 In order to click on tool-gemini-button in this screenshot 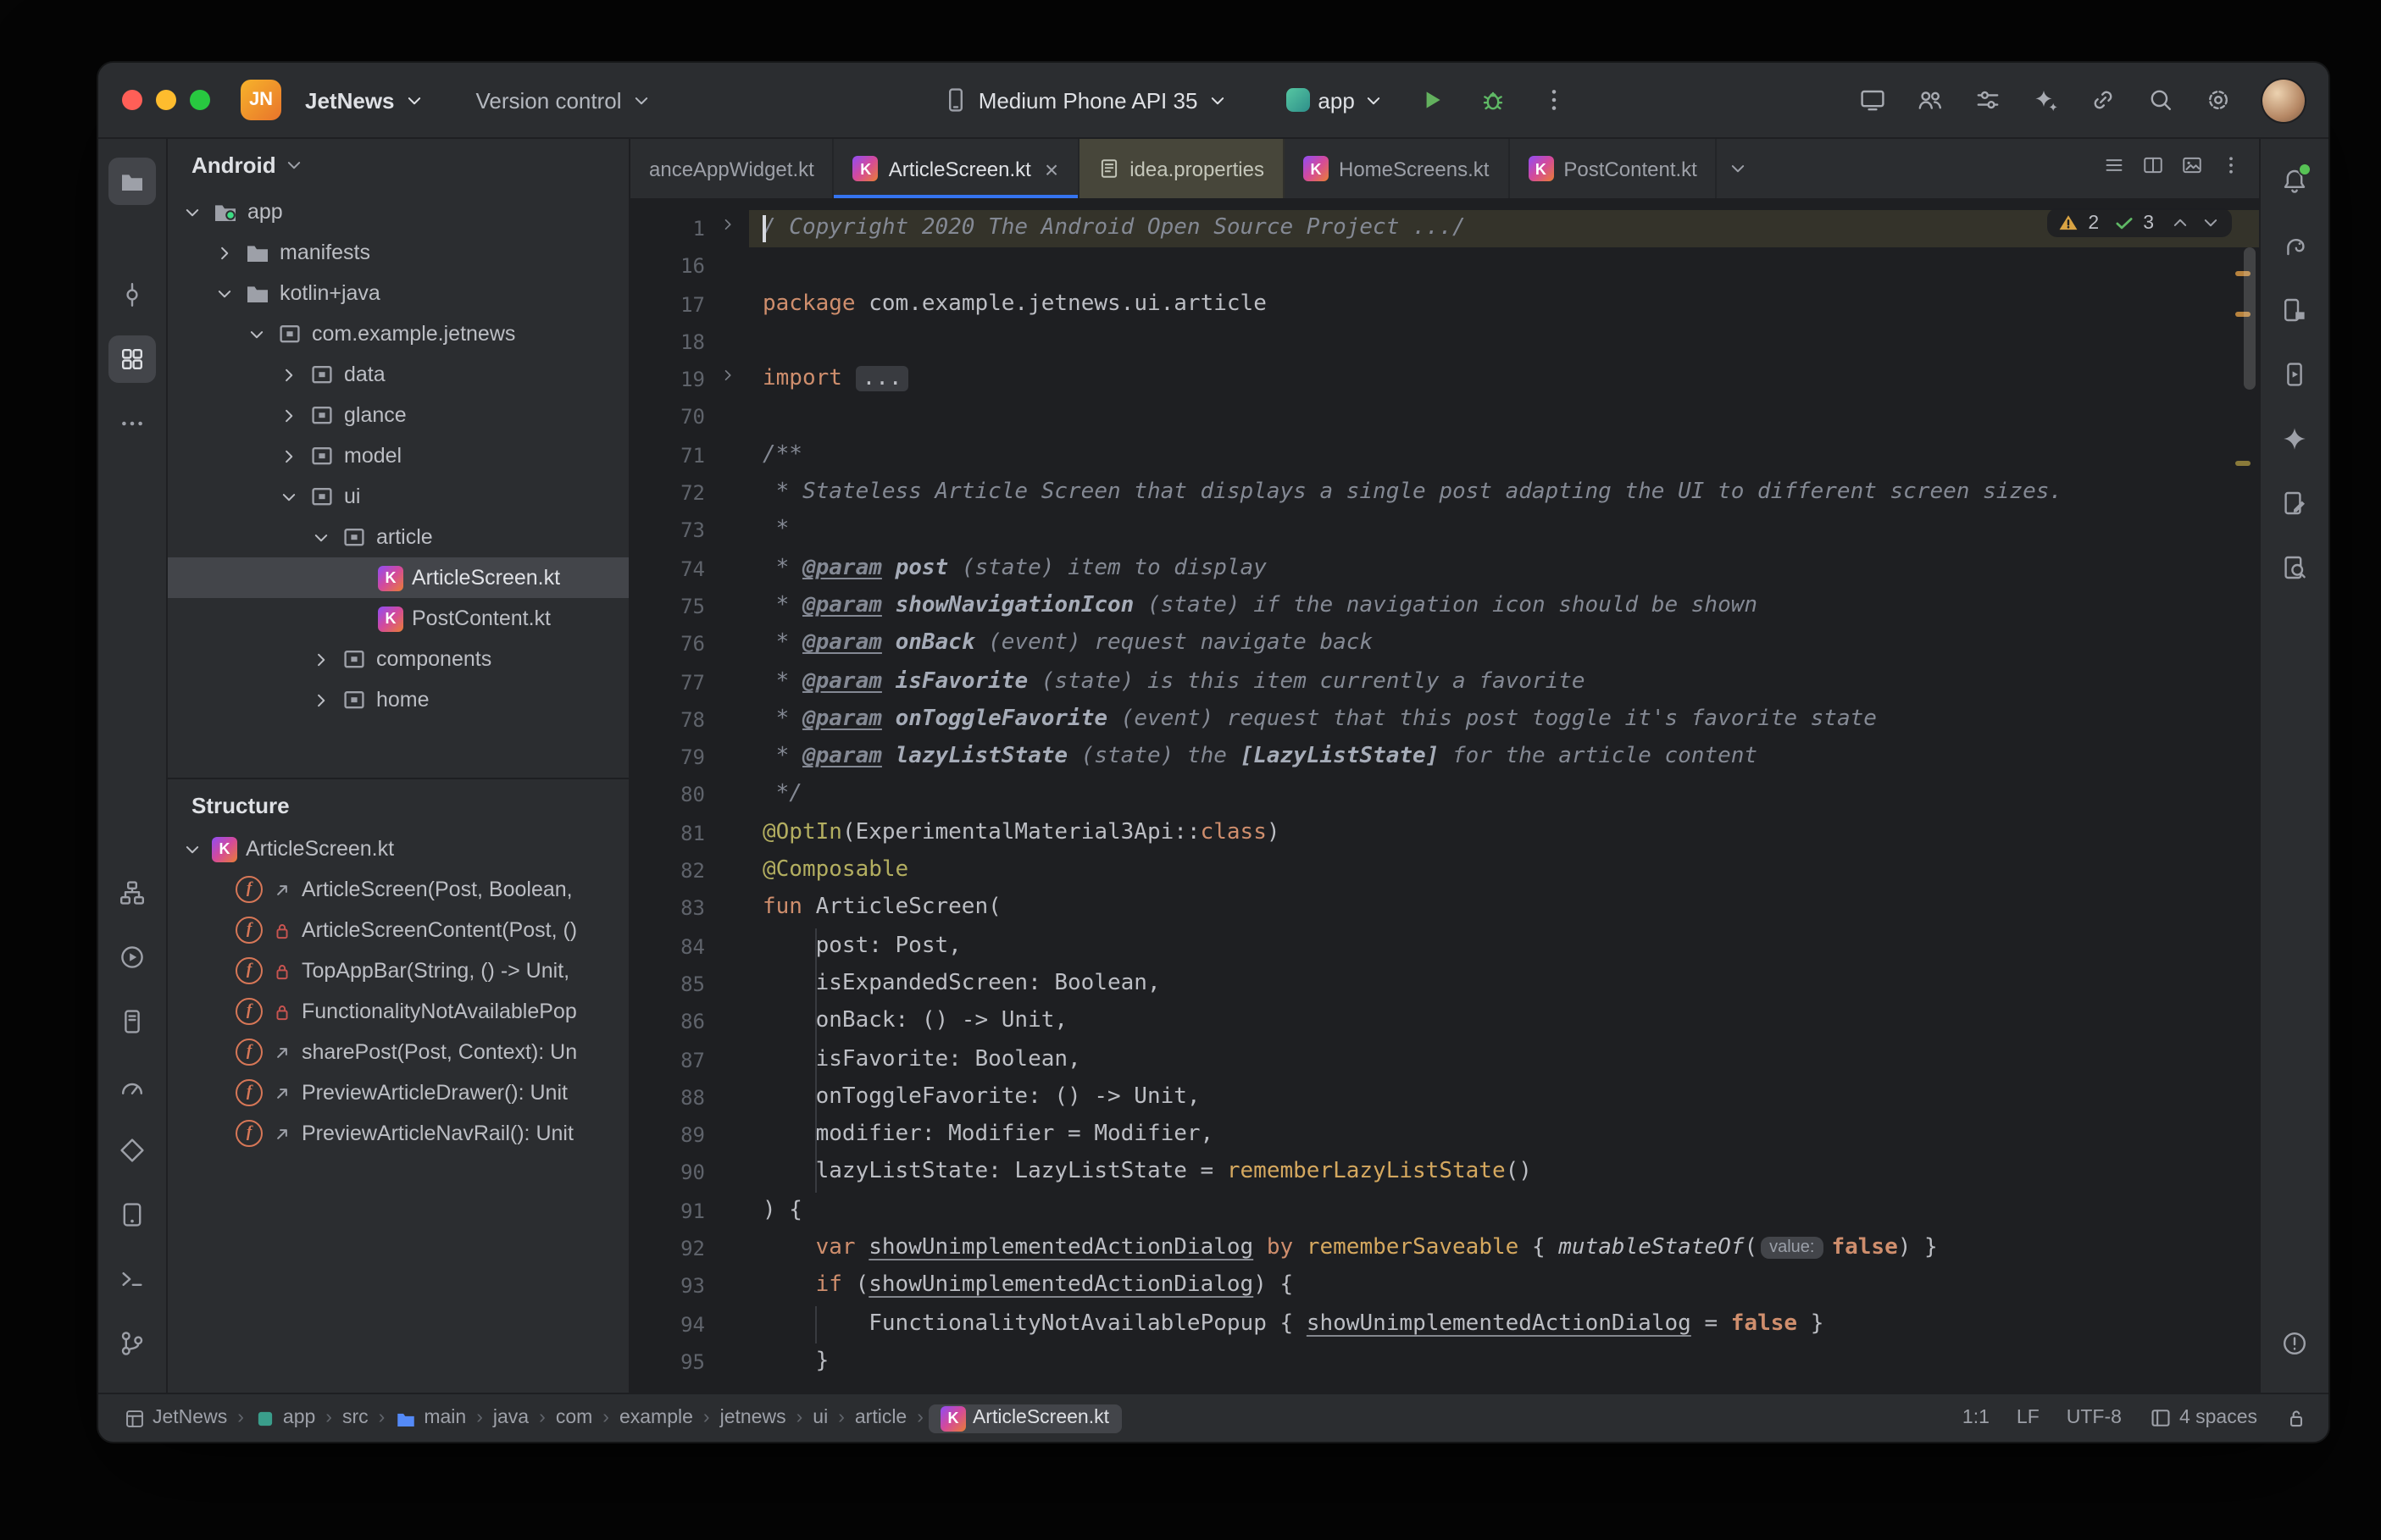, I will do `click(2294, 439)`.